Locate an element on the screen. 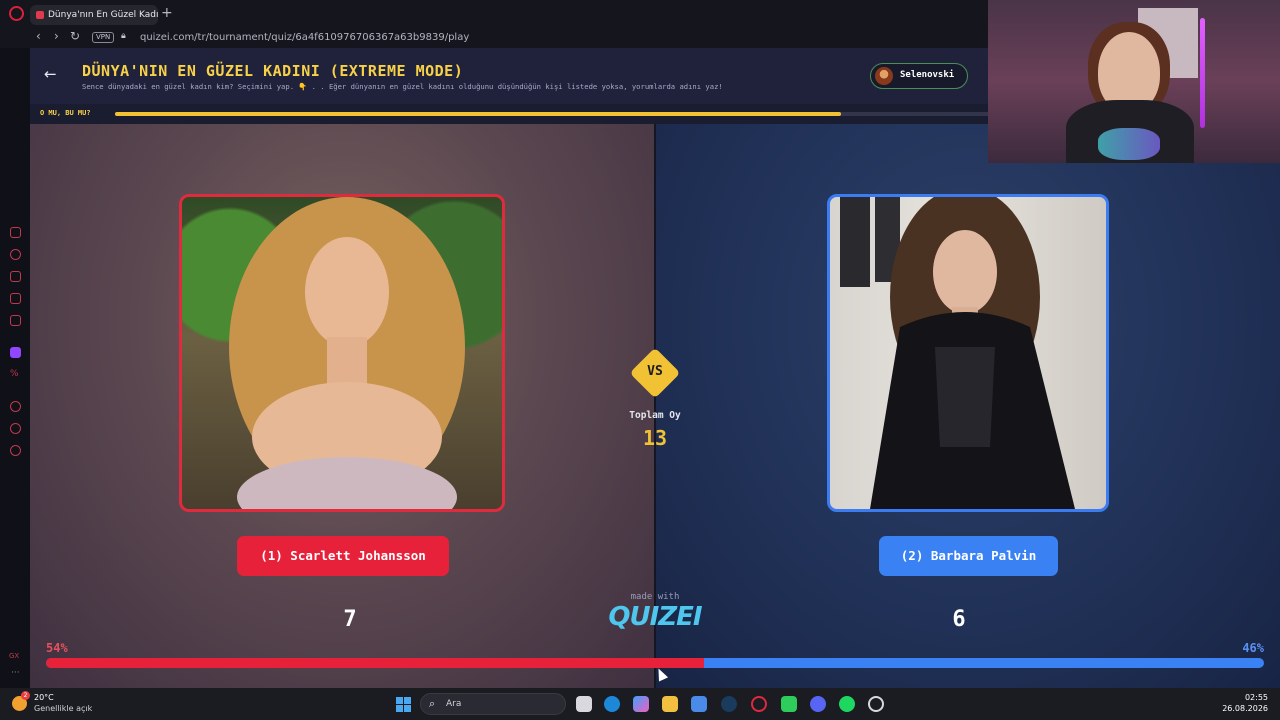 Image resolution: width=1280 pixels, height=720 pixels. lock-icon: 🔒︎ is located at coordinates (123, 36).